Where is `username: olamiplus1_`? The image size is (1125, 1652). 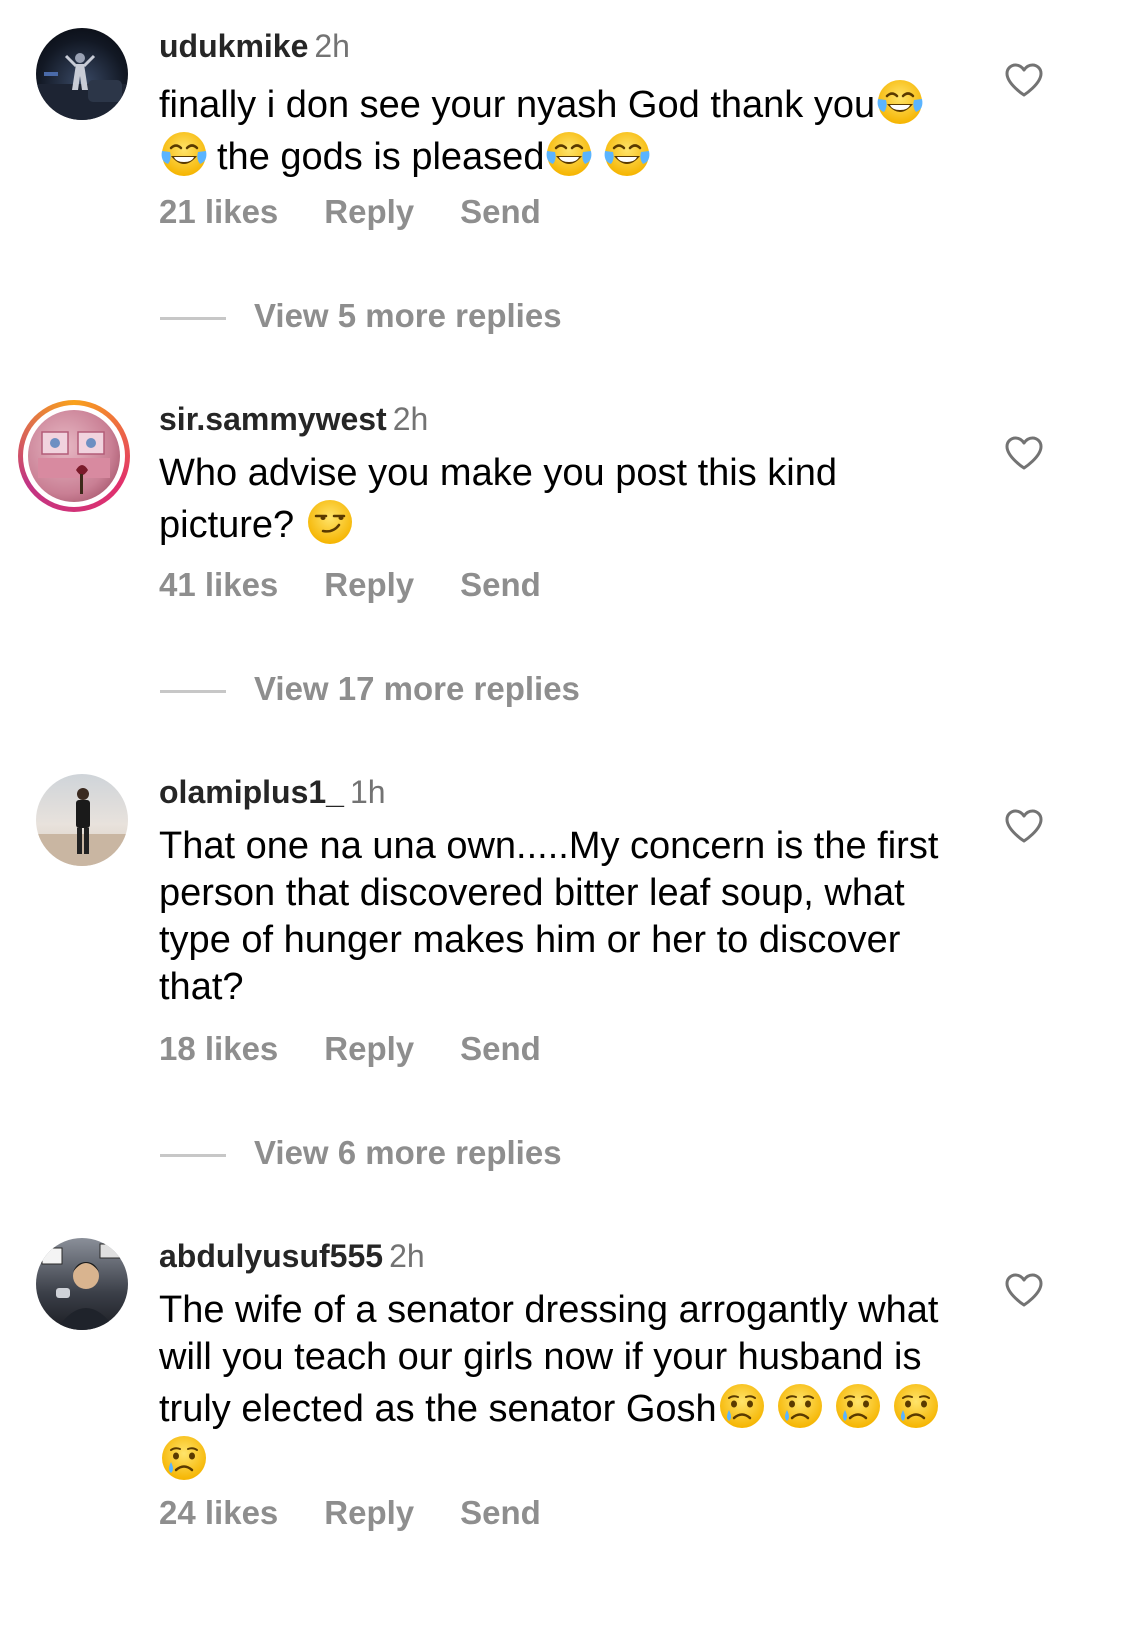
username: olamiplus1_ is located at coordinates (251, 792).